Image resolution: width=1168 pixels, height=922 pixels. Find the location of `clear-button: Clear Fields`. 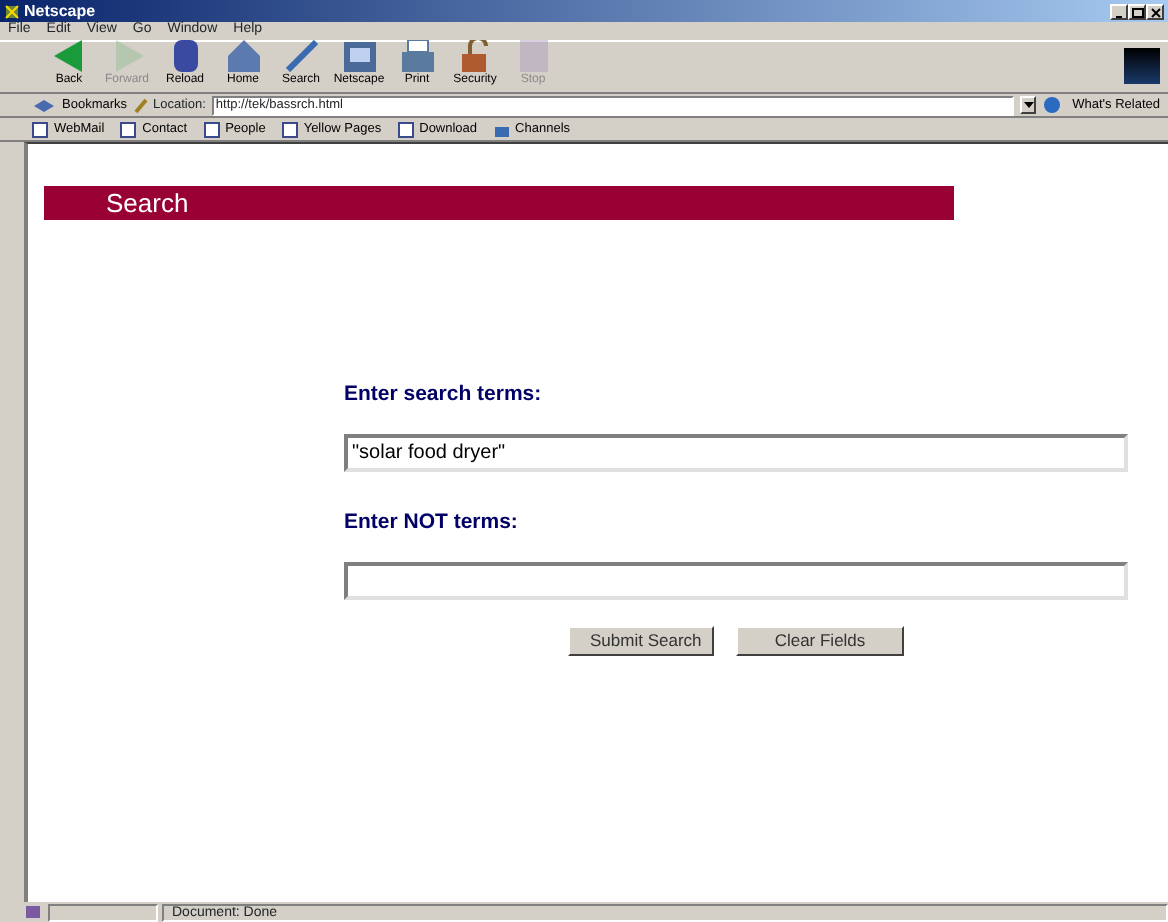

clear-button: Clear Fields is located at coordinates (820, 640).